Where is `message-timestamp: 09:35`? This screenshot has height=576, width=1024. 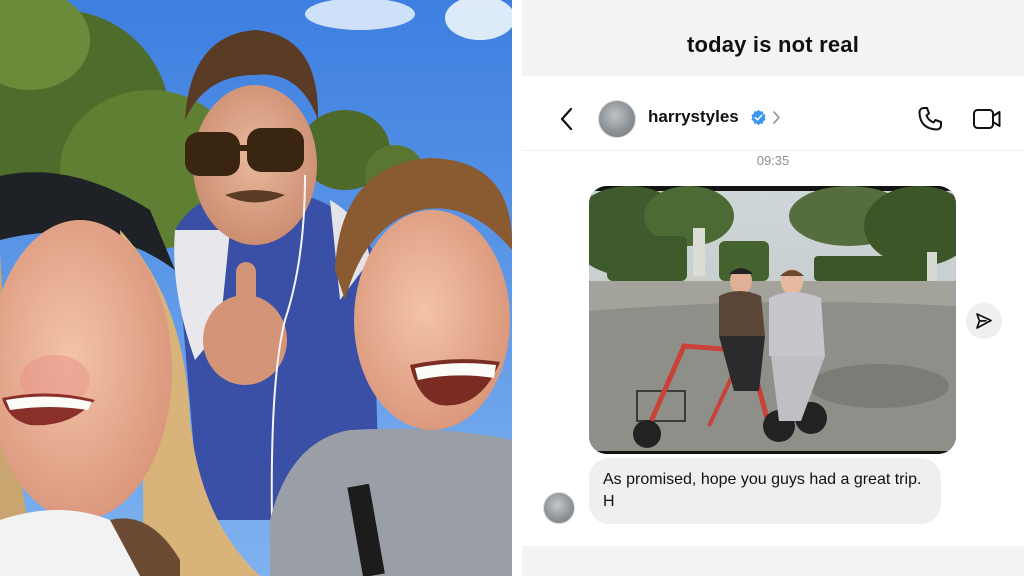
message-timestamp: 09:35 is located at coordinates (773, 160).